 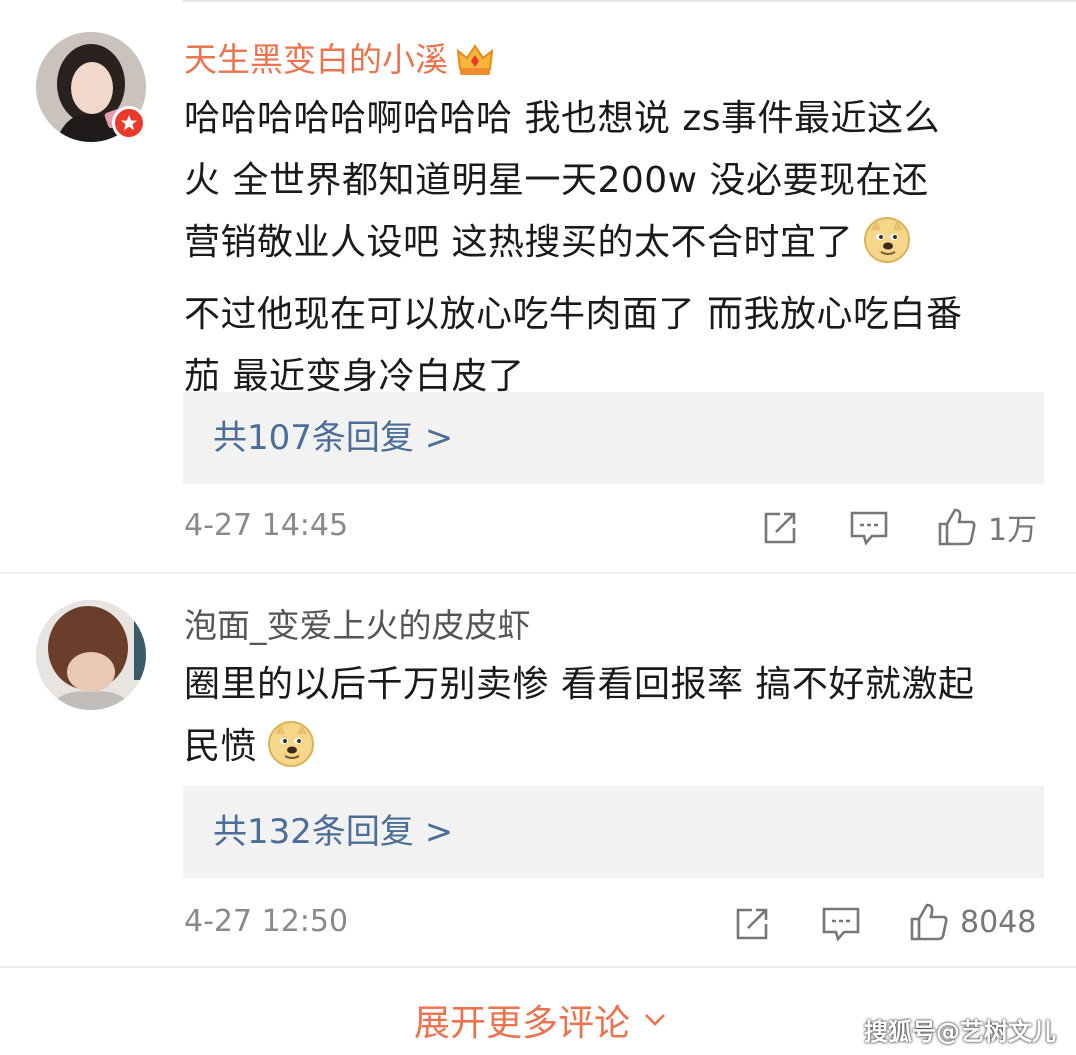 What do you see at coordinates (129, 123) in the screenshot?
I see `verified-badge-icon` at bounding box center [129, 123].